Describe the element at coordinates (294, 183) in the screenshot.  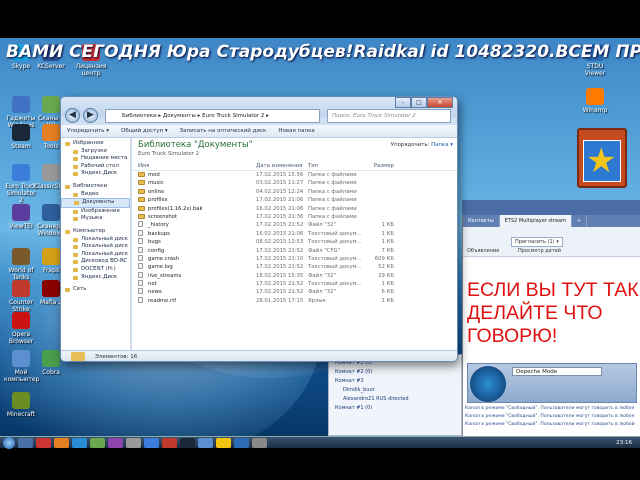
I see `file-row: music 03.02.2015 11:27 Папка с файлами` at that location.